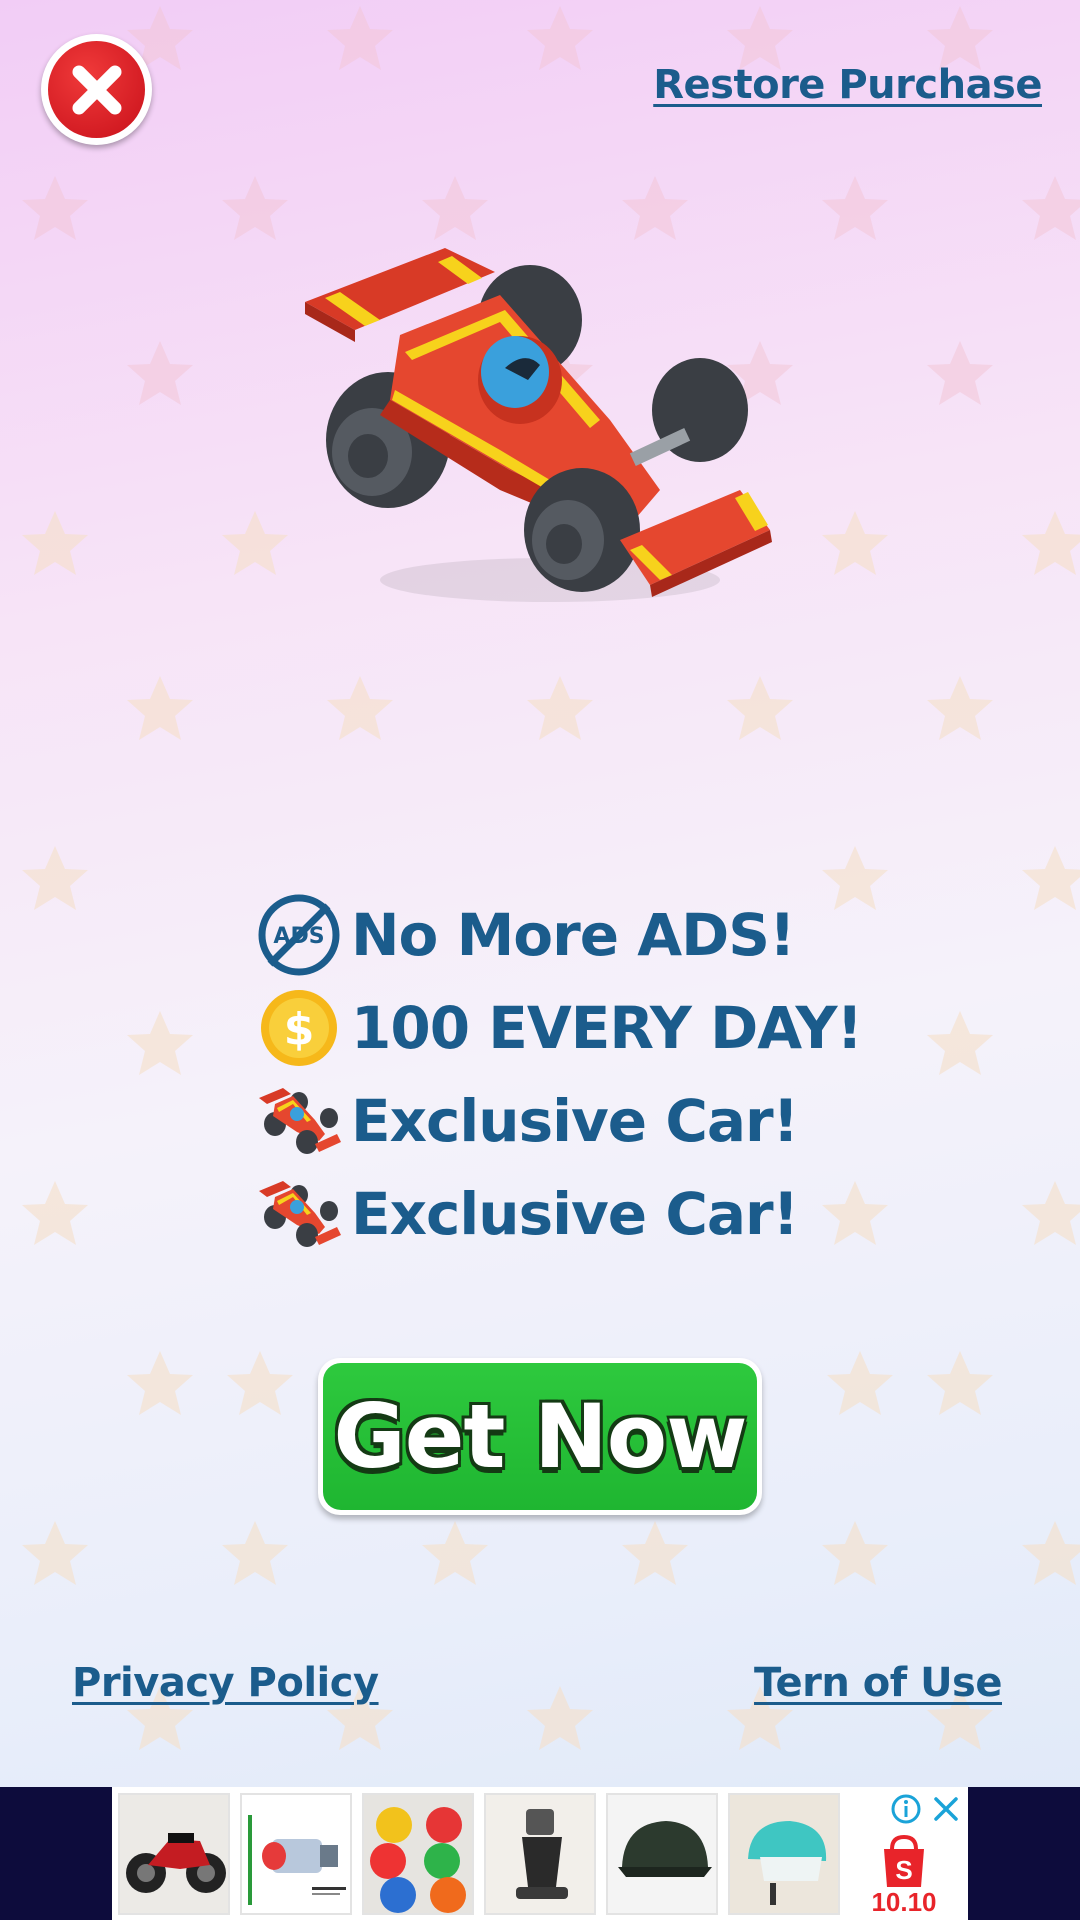 The height and width of the screenshot is (1920, 1080). Describe the element at coordinates (904, 1902) in the screenshot. I see `sale-badge-text: 10.10` at that location.